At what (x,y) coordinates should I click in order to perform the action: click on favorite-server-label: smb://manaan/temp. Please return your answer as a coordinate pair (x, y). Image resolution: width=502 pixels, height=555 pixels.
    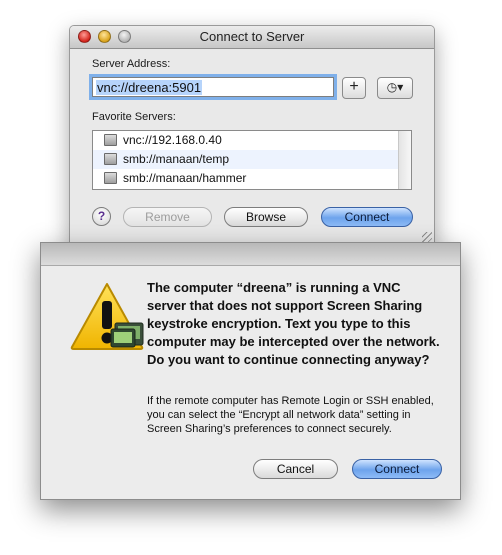
    Looking at the image, I should click on (176, 159).